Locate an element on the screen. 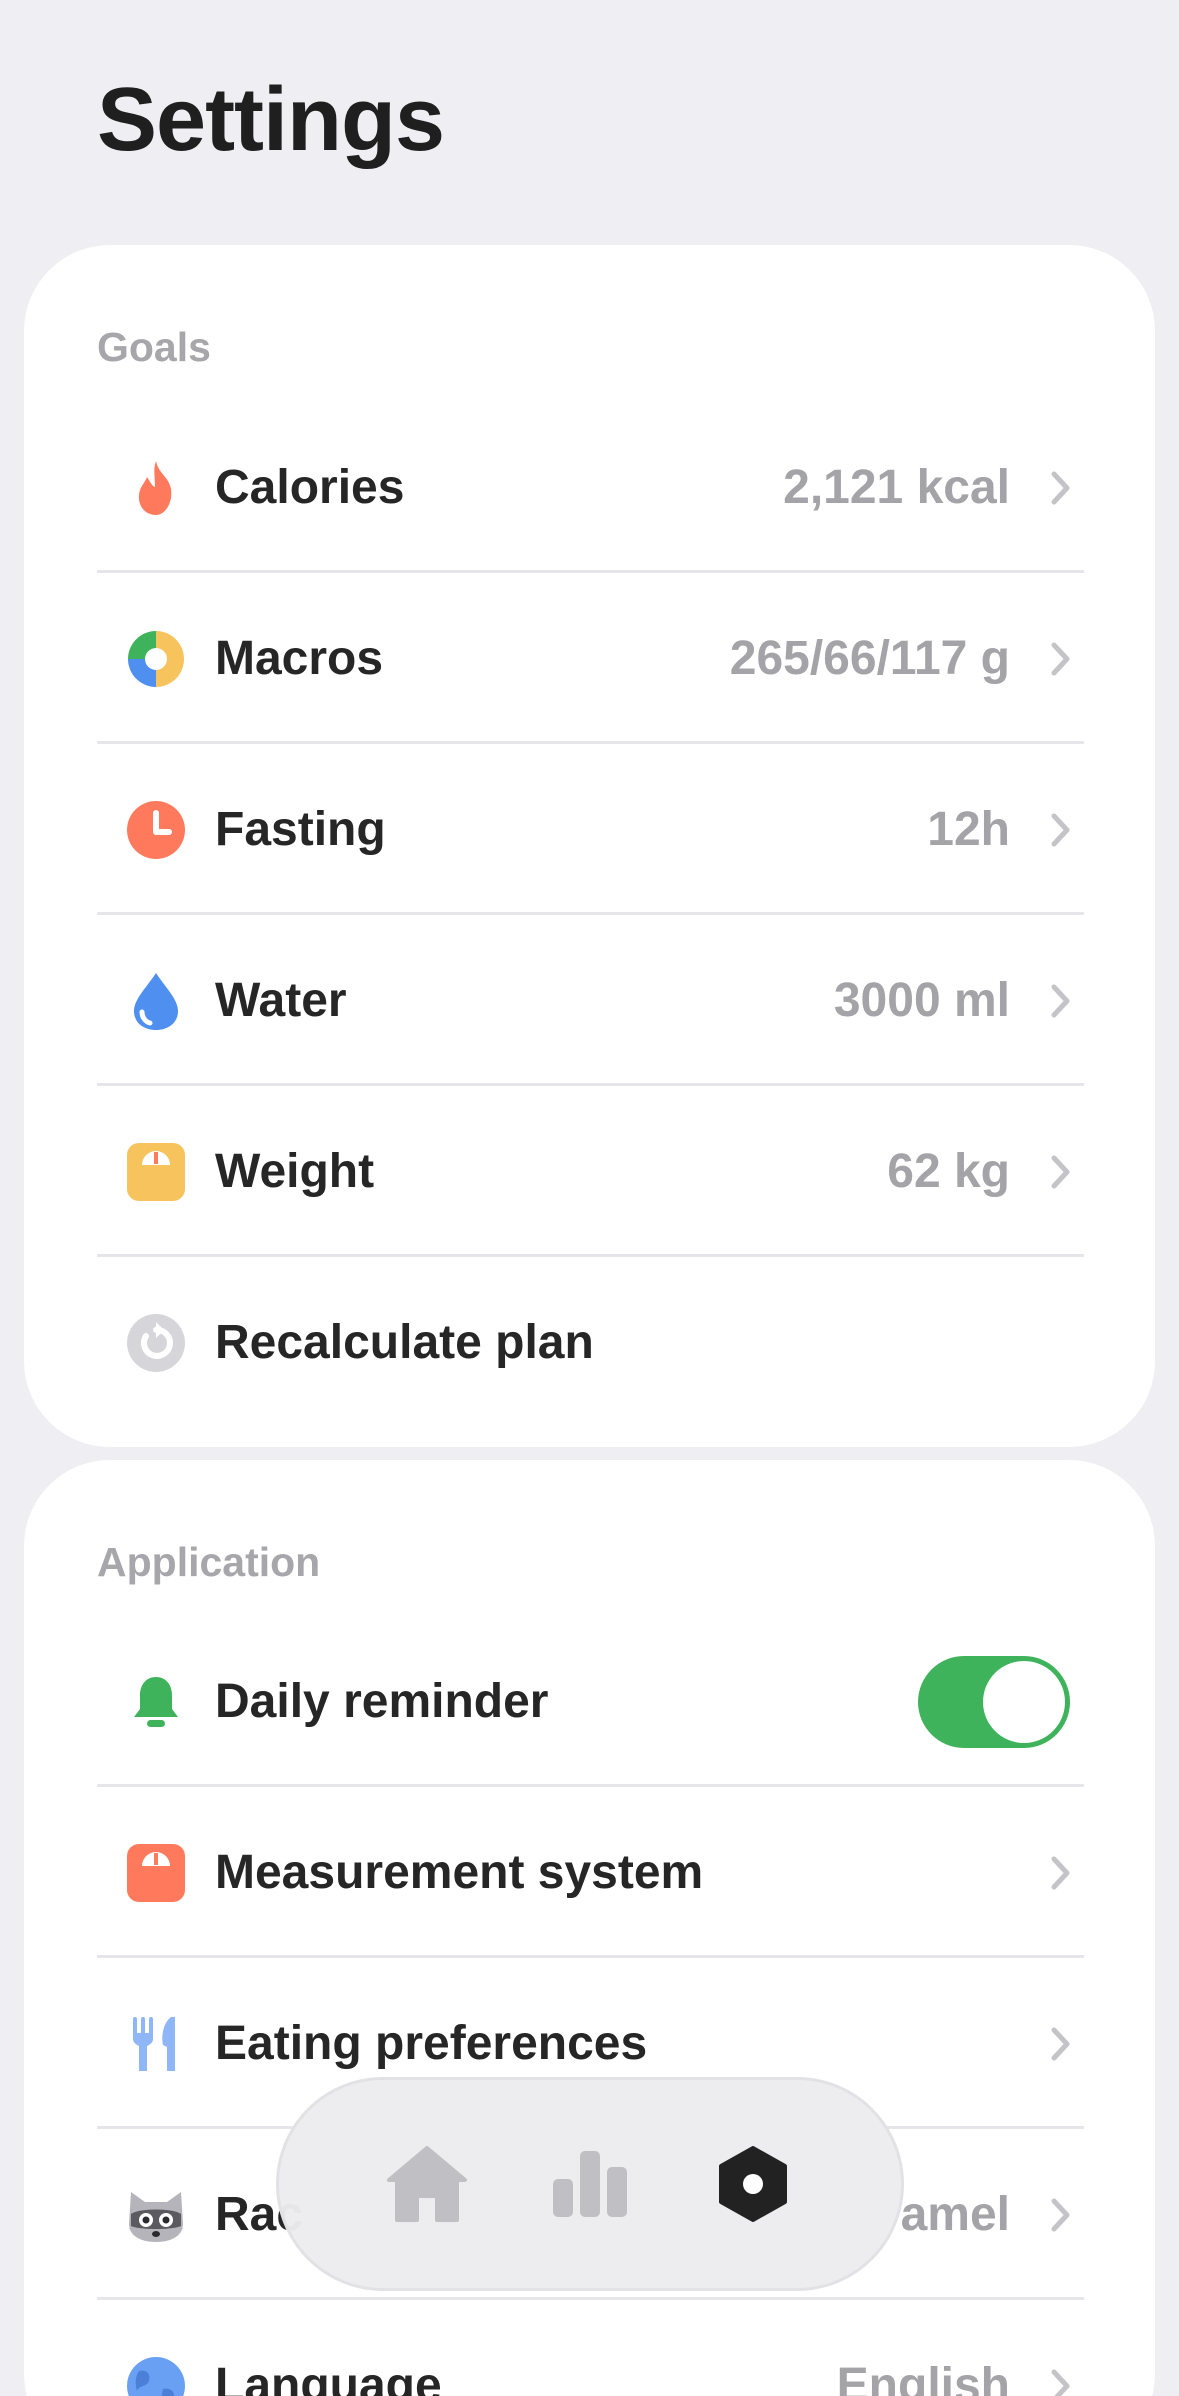  tab-home is located at coordinates (427, 2184).